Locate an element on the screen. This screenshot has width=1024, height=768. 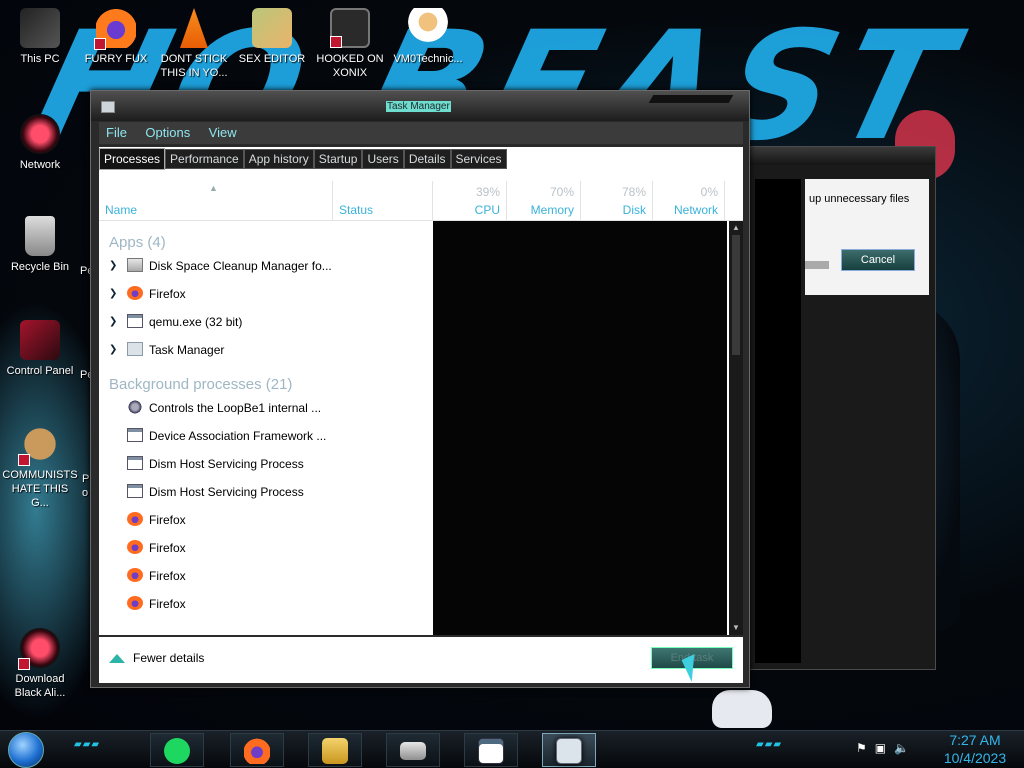
column-memory-label: Memory is located at coordinates (552, 210).